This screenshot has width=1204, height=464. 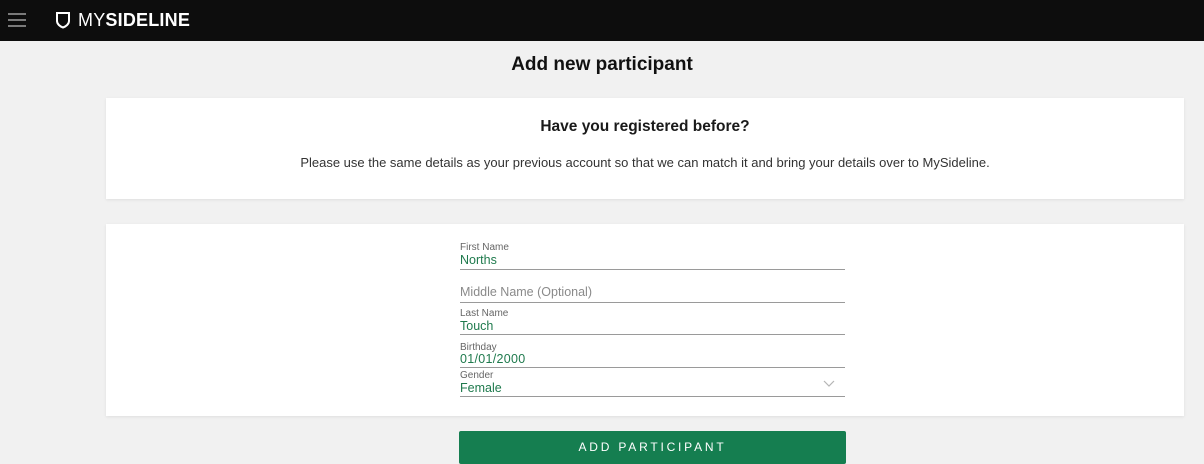 What do you see at coordinates (602, 20) in the screenshot?
I see `top-navigation-bar: MYSIDELINE` at bounding box center [602, 20].